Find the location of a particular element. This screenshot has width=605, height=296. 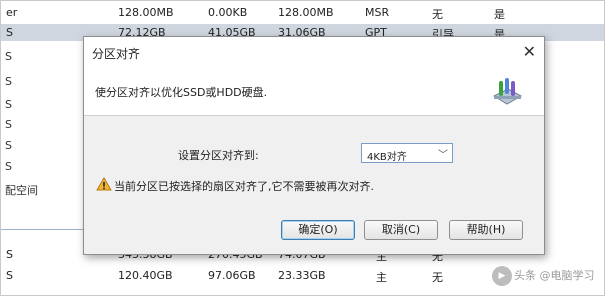

close-icon: ✕ is located at coordinates (529, 51).